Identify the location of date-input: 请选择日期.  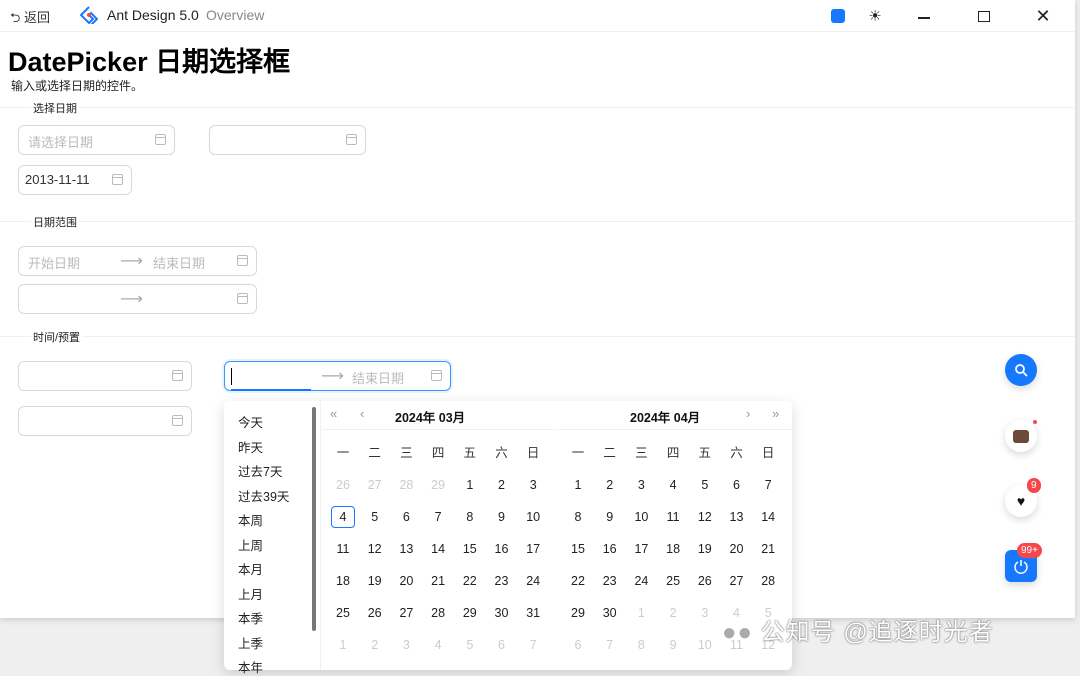
(96, 140).